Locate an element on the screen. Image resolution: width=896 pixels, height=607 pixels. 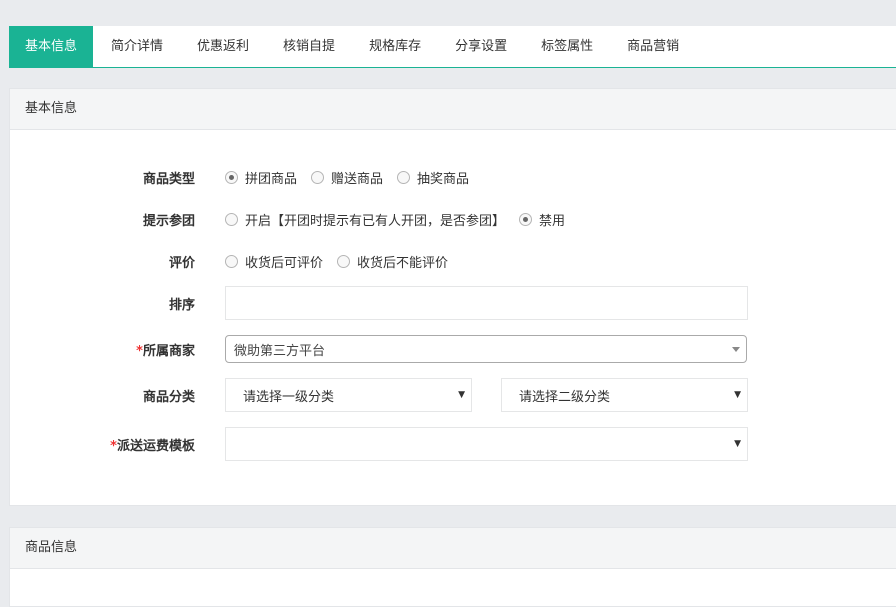
goods-type-option-label: 赠送商品 is located at coordinates (357, 179).